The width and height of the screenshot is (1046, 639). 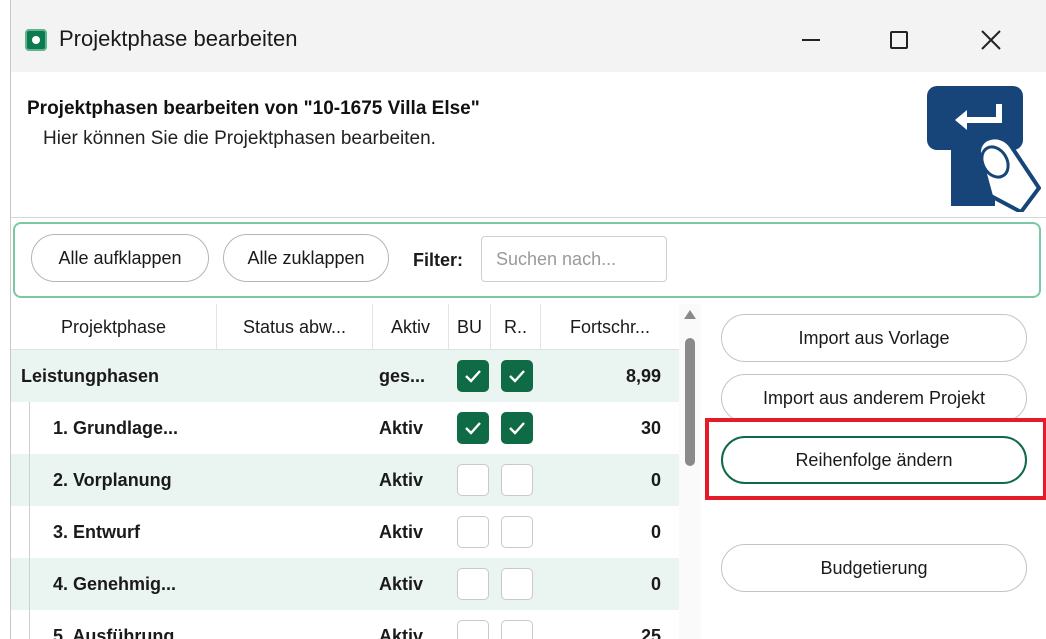 I want to click on budget-button: Budgetierung, so click(x=874, y=568).